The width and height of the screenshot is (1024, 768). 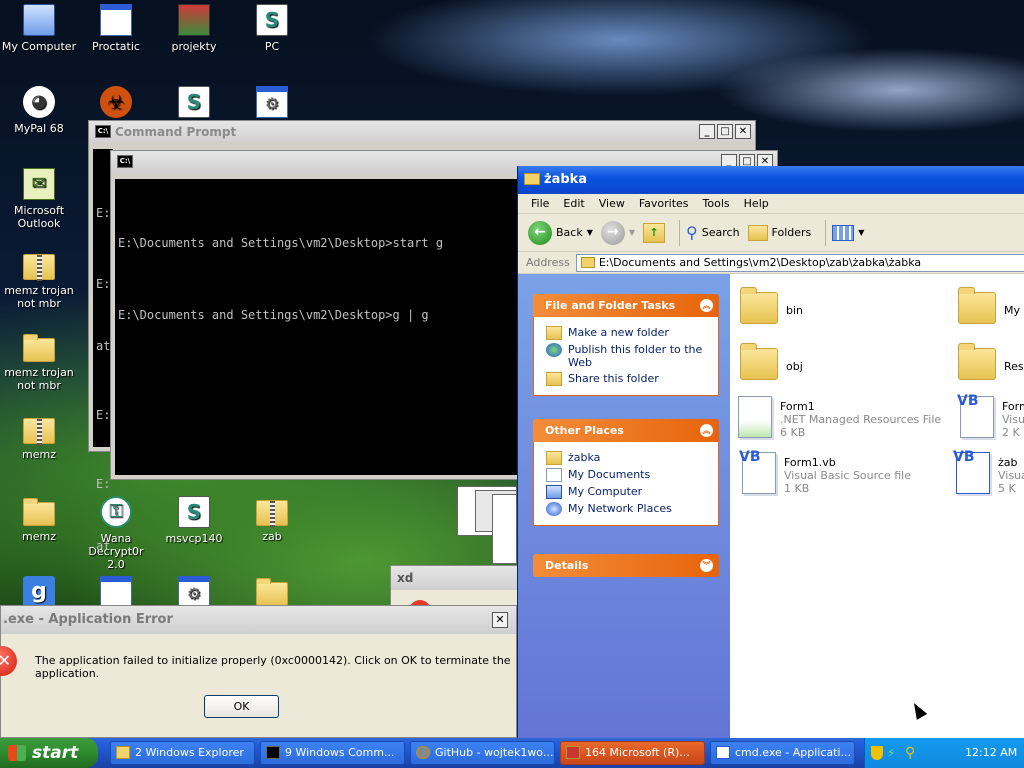 What do you see at coordinates (241, 706) in the screenshot?
I see `ok-button: OK` at bounding box center [241, 706].